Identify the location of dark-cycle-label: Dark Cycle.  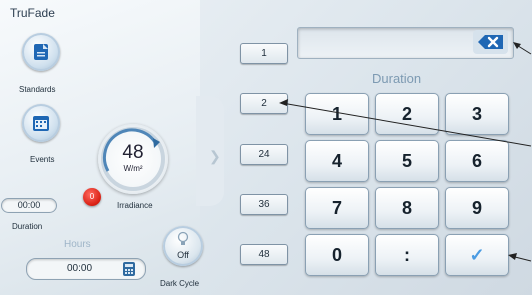
(180, 283).